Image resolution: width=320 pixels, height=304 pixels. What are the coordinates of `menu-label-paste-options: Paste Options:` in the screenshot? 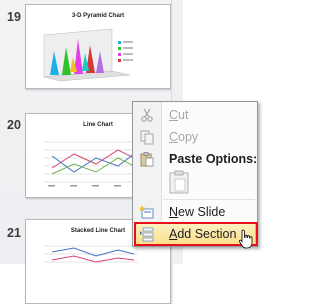 It's located at (213, 159).